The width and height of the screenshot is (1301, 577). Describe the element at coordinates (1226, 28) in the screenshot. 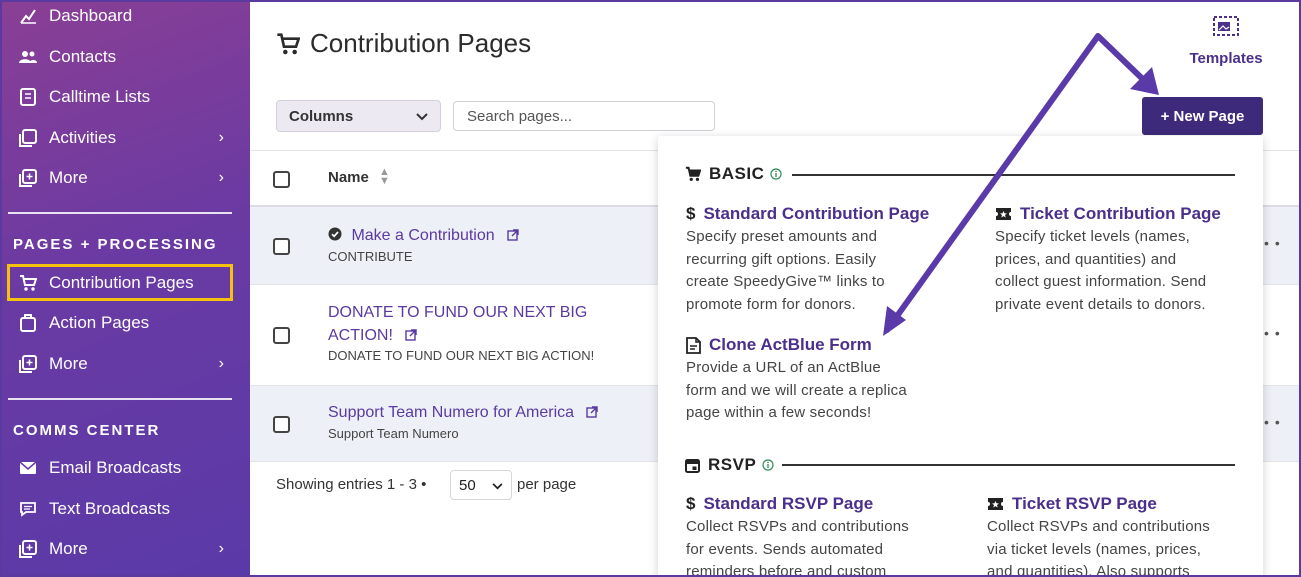

I see `templates-icon` at that location.